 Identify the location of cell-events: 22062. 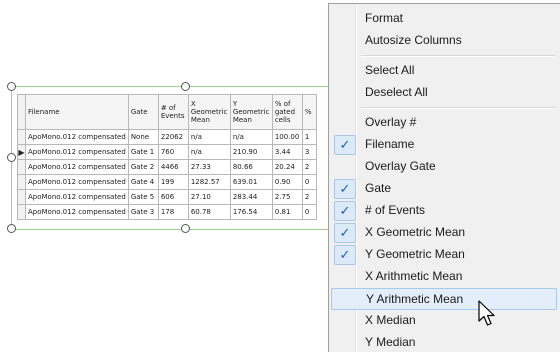
(173, 137).